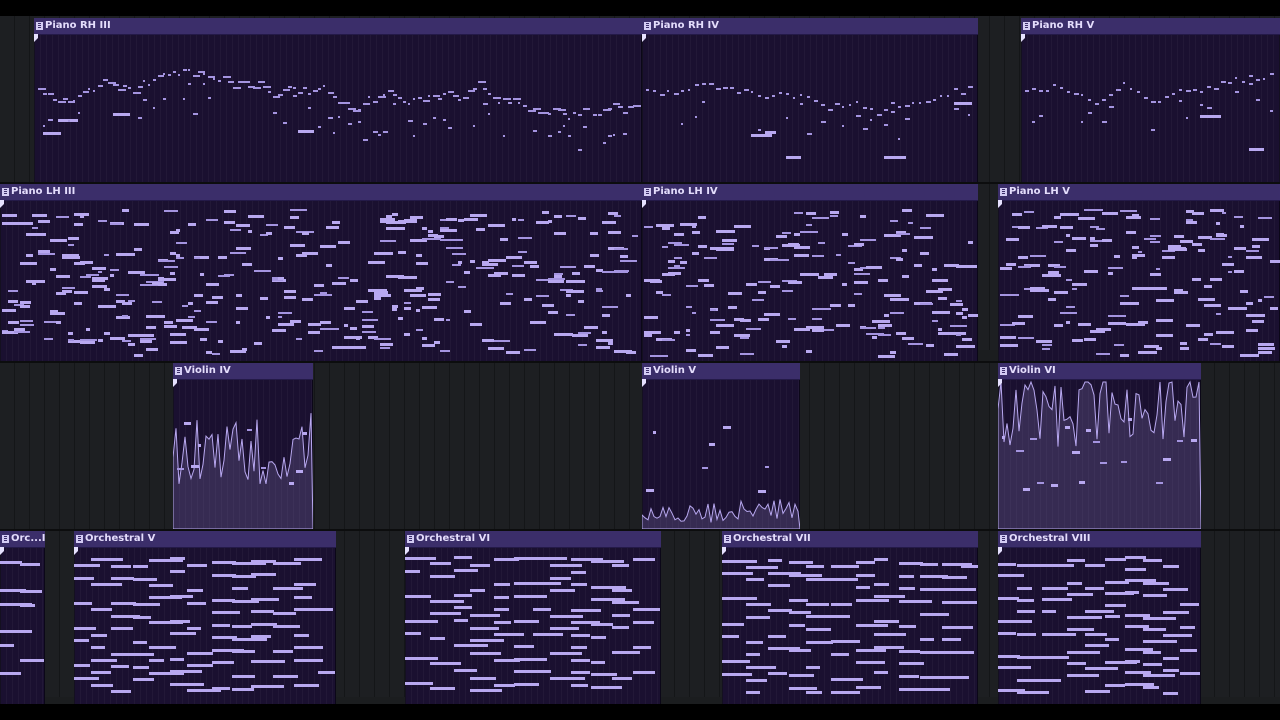 This screenshot has width=1280, height=720. What do you see at coordinates (1099, 617) in the screenshot?
I see `clip-orchestral-viii: Orchestral VIII` at bounding box center [1099, 617].